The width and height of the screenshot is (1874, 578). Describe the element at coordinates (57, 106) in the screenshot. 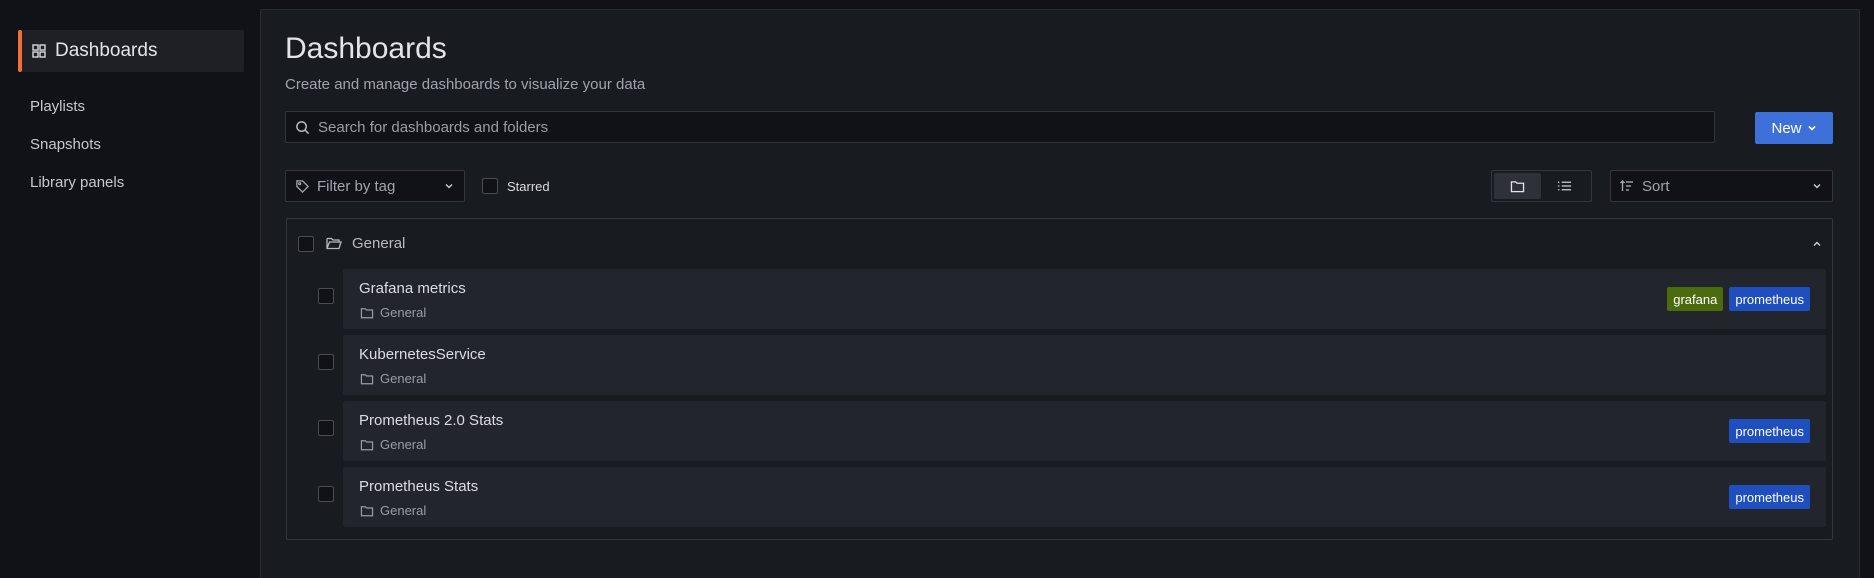

I see `sidebar-item-playlists: Playlists` at that location.